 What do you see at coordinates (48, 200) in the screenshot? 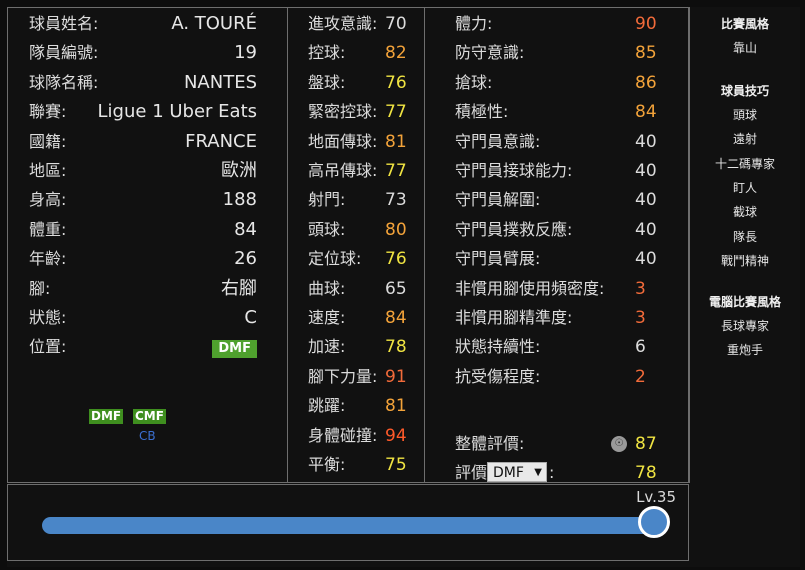
I see `info-6-label: 身高:` at bounding box center [48, 200].